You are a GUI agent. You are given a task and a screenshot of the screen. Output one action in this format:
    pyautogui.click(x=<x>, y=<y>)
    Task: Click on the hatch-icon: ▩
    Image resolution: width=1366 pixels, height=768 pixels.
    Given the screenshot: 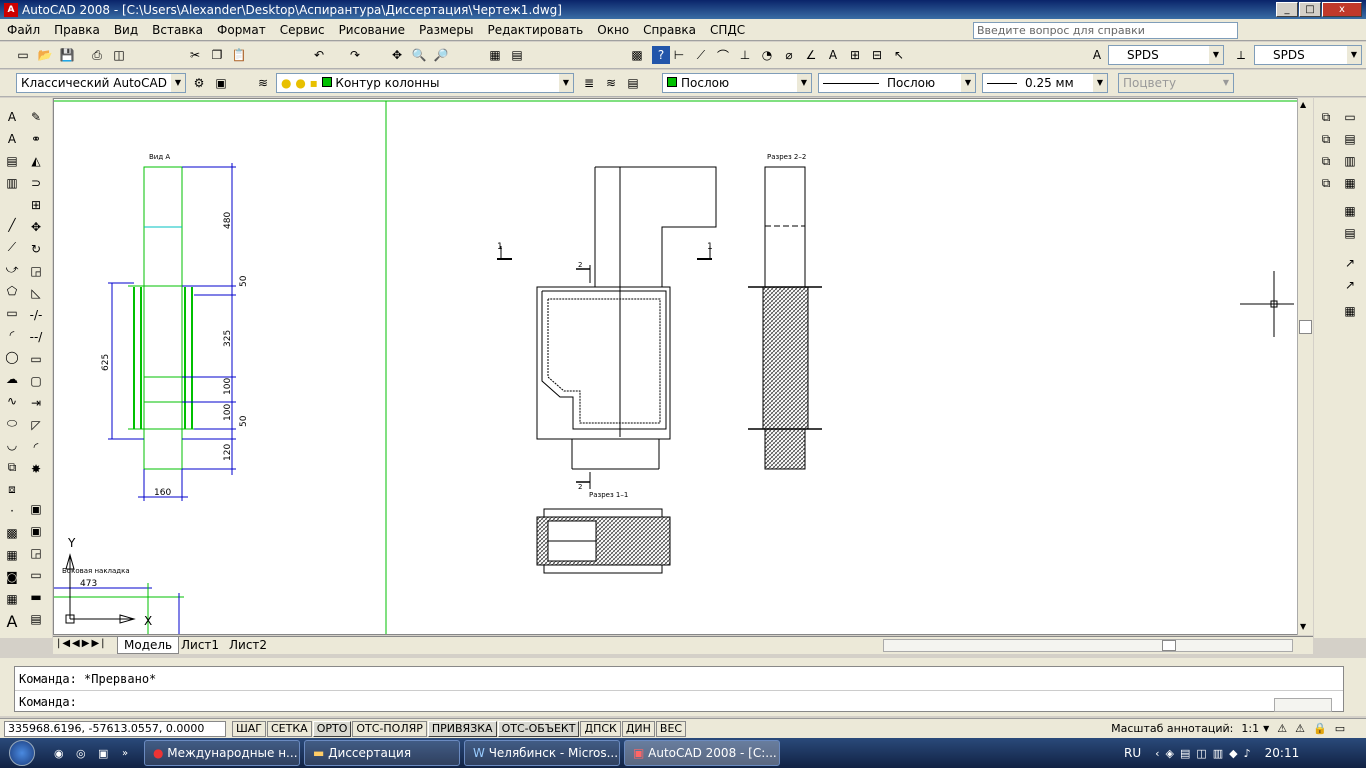 What is the action you would take?
    pyautogui.click(x=12, y=533)
    